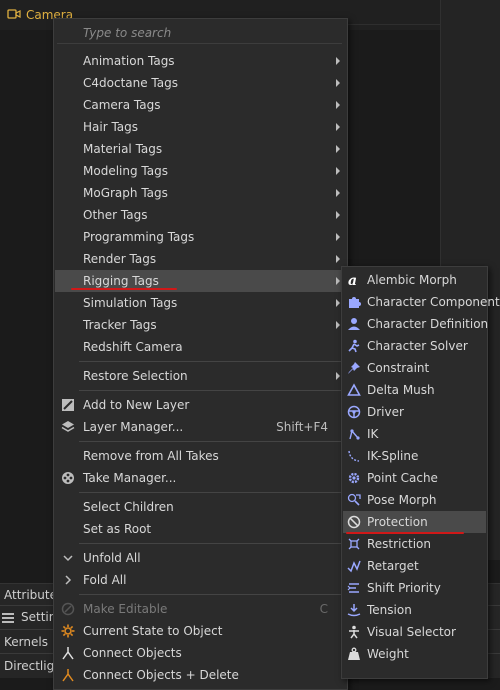 This screenshot has height=690, width=500. What do you see at coordinates (354, 566) in the screenshot?
I see `retarget-icon` at bounding box center [354, 566].